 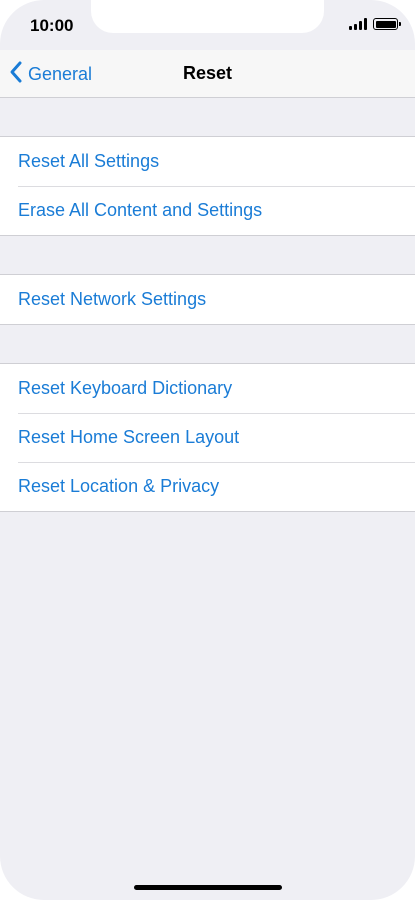 I want to click on erase-all-content-row: Erase All Content and Settings, so click(x=207, y=210).